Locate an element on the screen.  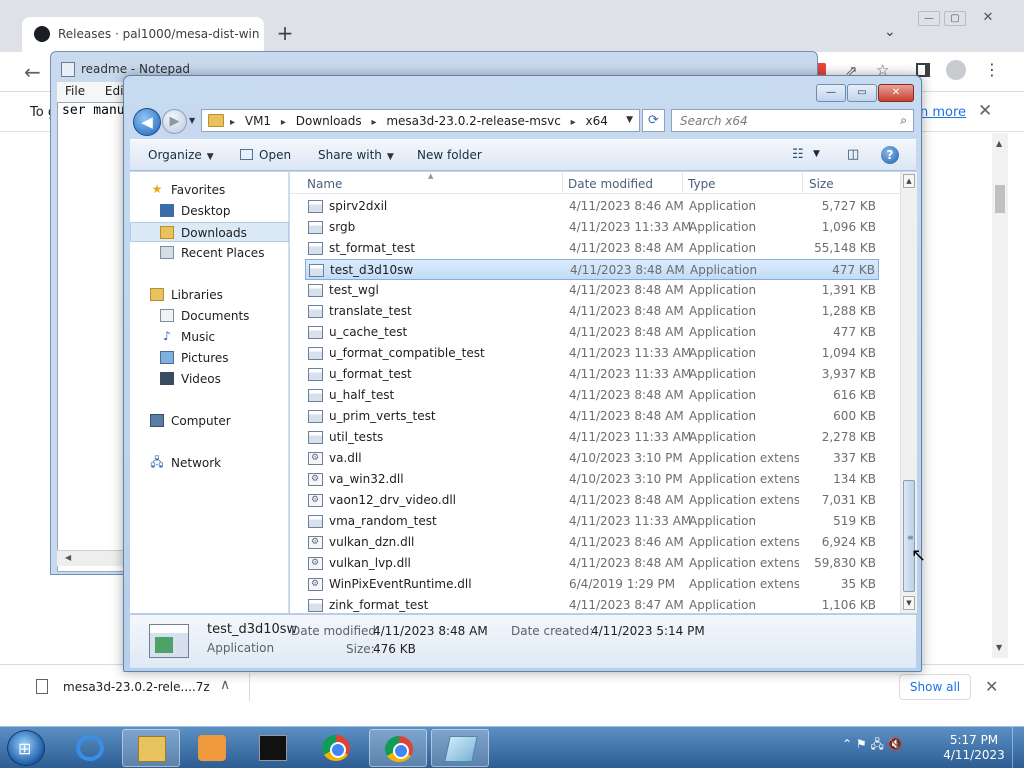
nav-libraries: Libraries is located at coordinates (209, 295).